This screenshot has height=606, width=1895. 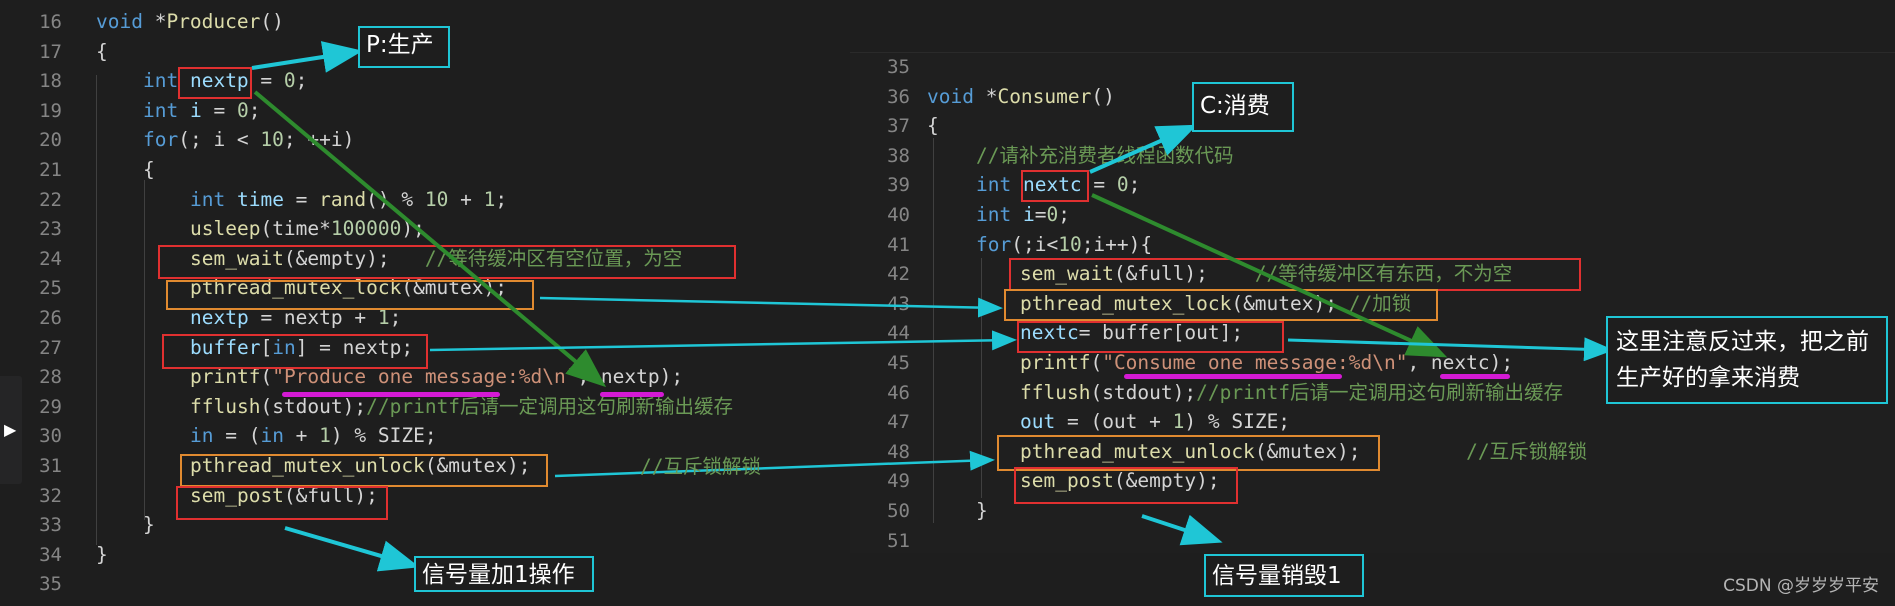 I want to click on mid-comment: //互斥锁解锁, so click(x=700, y=466).